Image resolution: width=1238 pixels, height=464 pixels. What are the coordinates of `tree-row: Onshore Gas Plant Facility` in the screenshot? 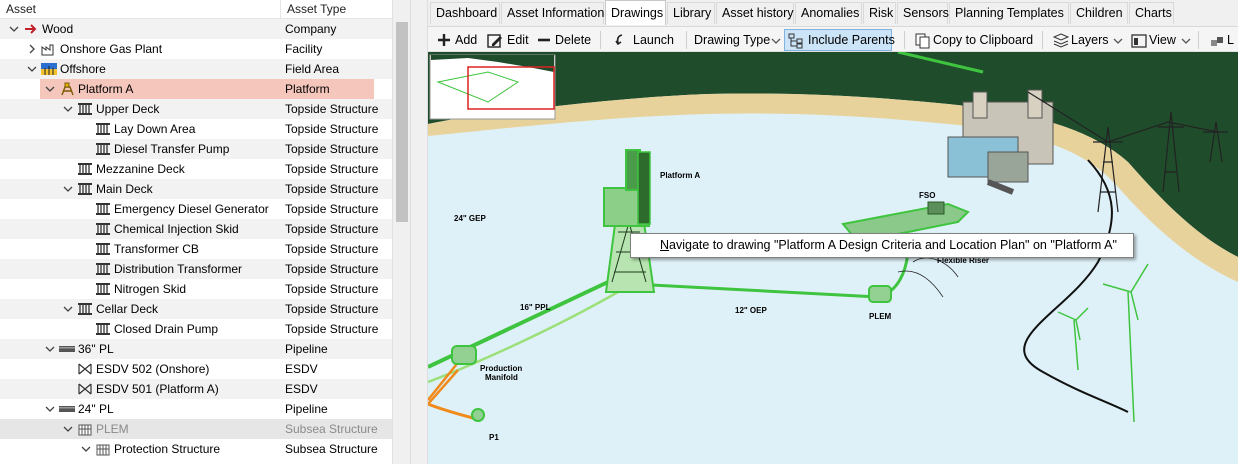 It's located at (196, 49).